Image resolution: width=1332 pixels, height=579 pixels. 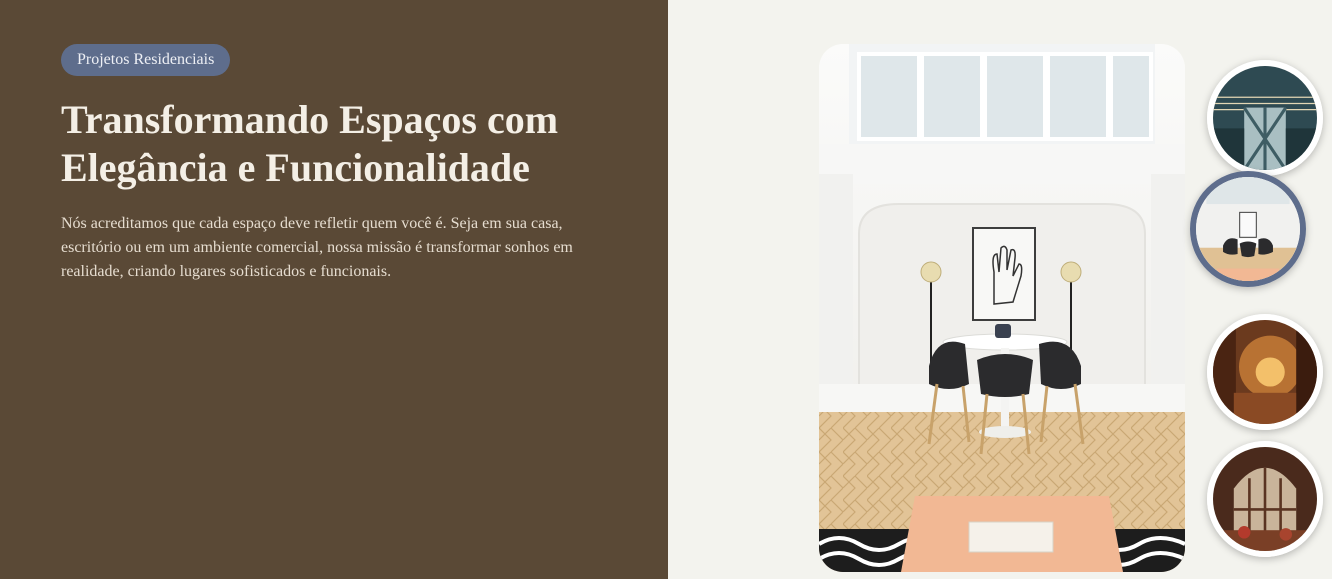 I want to click on thumbnail-white-dining-room, so click(x=1248, y=229).